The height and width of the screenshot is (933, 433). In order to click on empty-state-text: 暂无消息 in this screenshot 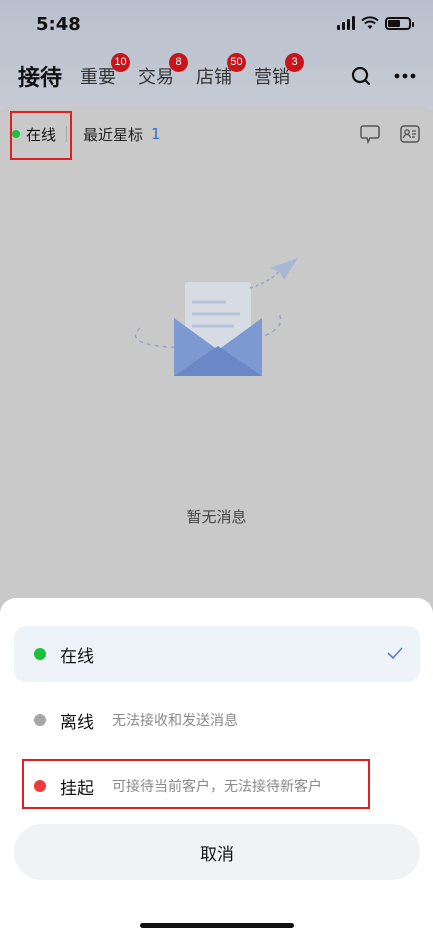, I will do `click(216, 517)`.